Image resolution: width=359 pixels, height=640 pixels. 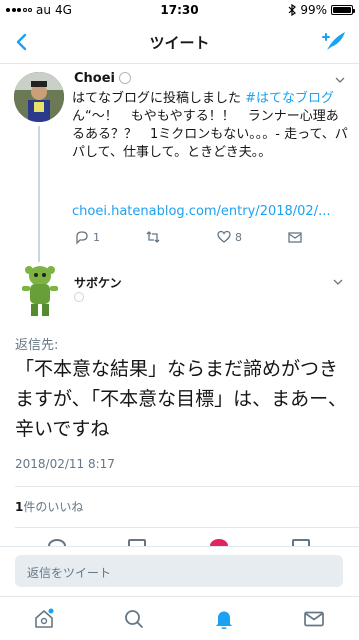 I want to click on tweet-text-prefix: はてなブログに投稿しました, so click(x=159, y=98).